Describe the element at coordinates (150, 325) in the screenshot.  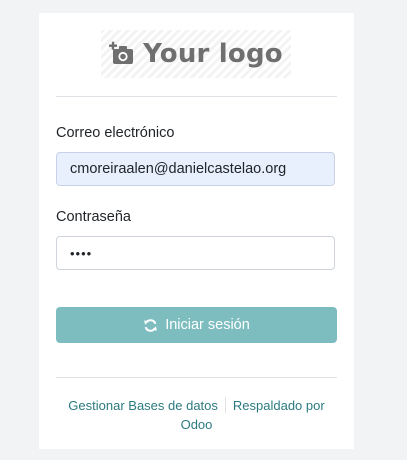
I see `refresh-icon` at that location.